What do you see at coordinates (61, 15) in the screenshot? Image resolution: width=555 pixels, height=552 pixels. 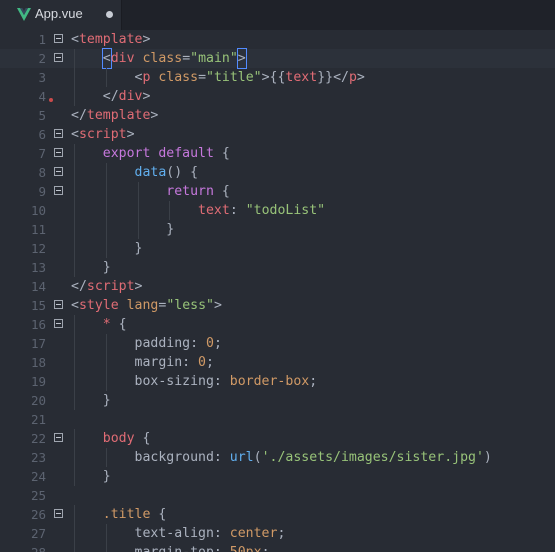 I see `tab-app-vue: App.vue` at bounding box center [61, 15].